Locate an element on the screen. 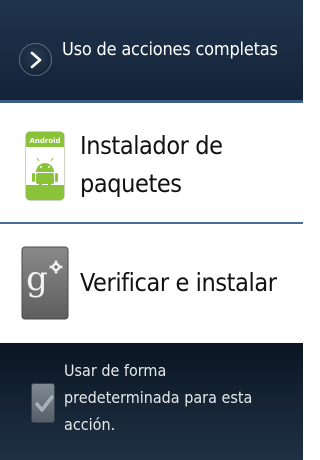  google-settings-icon: g is located at coordinates (45, 283).